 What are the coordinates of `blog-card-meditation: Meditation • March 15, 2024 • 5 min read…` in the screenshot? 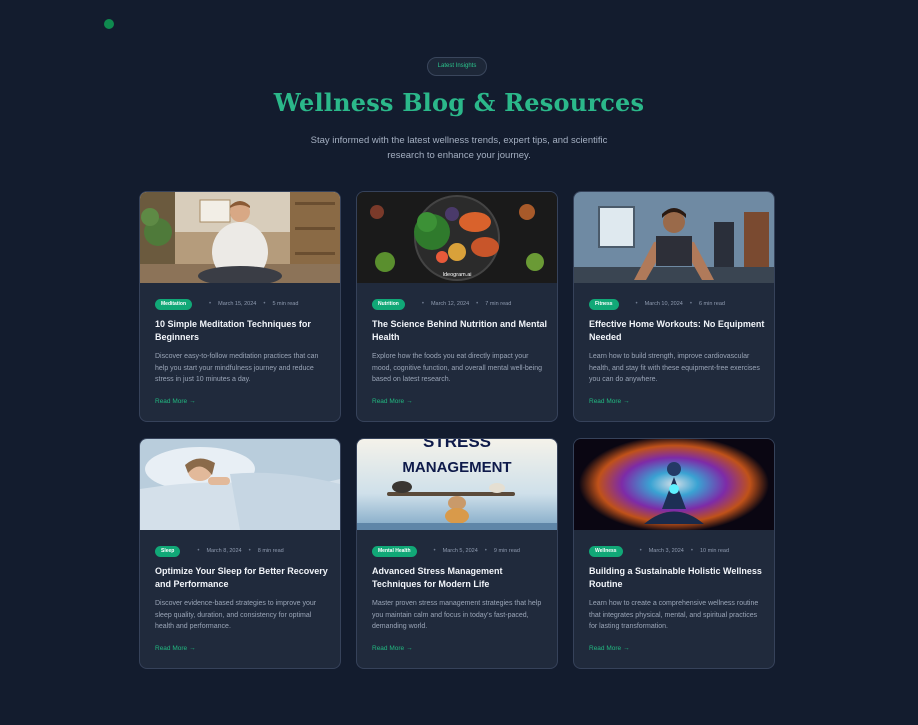 It's located at (240, 306).